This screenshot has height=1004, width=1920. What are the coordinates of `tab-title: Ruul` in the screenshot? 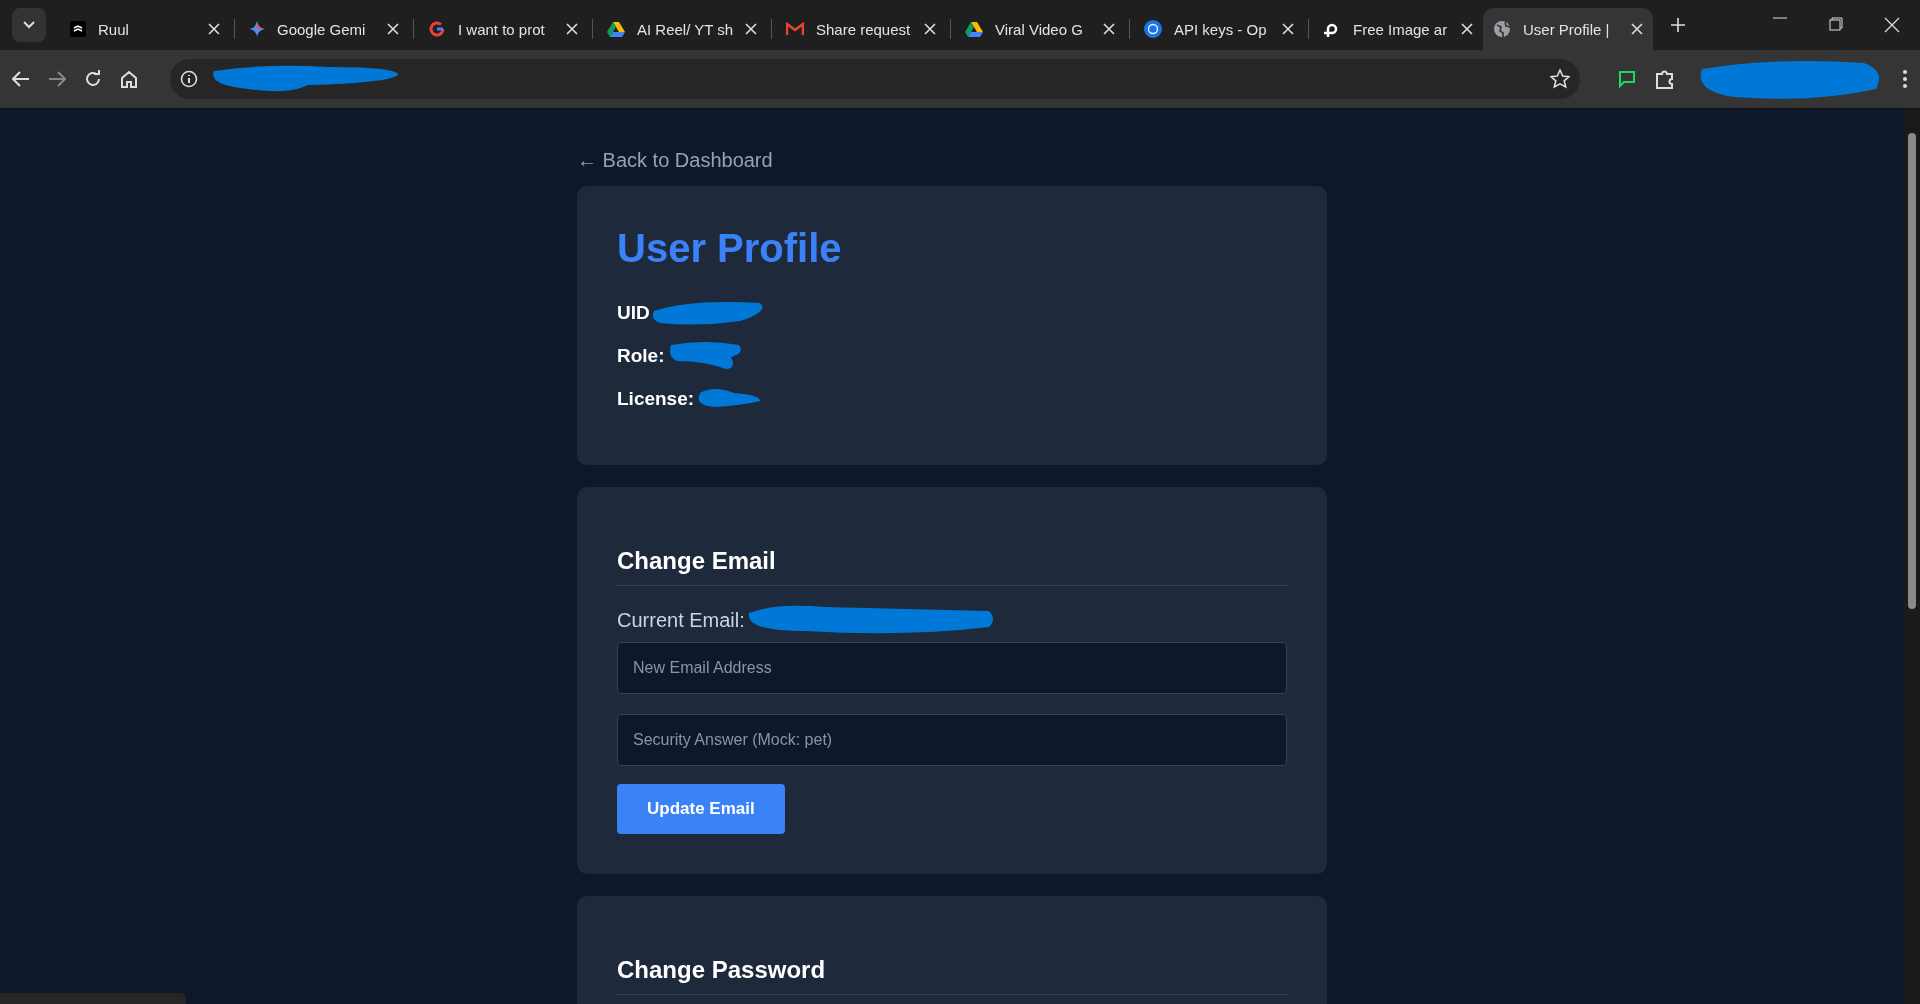 It's located at (114, 29).